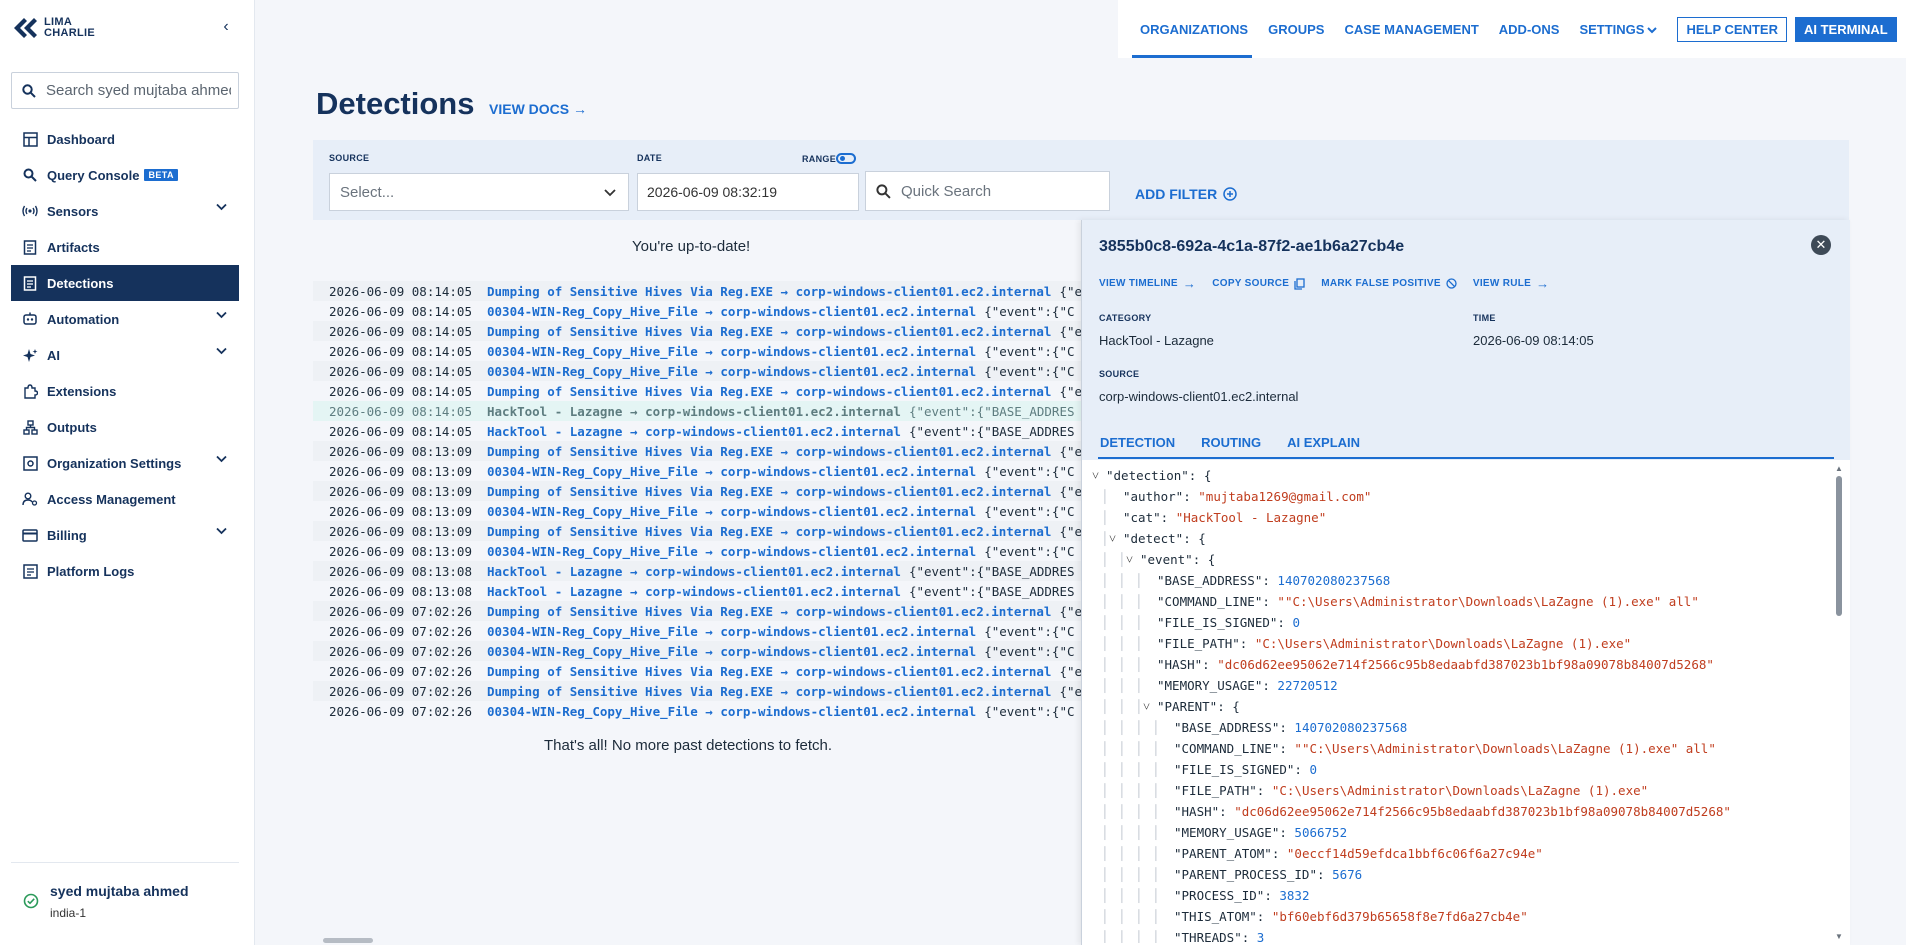 This screenshot has height=945, width=1906. Describe the element at coordinates (125, 175) in the screenshot. I see `sidebar-item-query-console: Query Console BETA` at that location.